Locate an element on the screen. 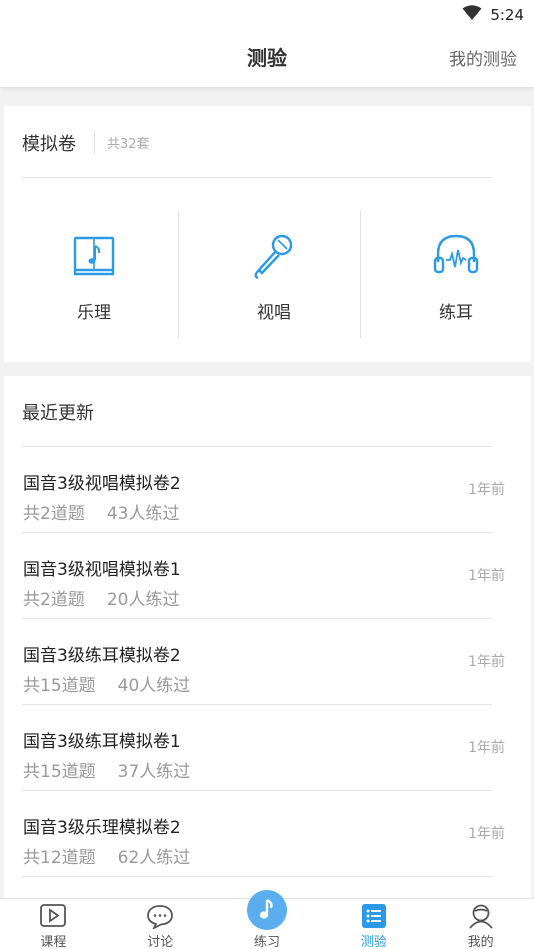 This screenshot has width=534, height=949. microphone-icon is located at coordinates (273, 257).